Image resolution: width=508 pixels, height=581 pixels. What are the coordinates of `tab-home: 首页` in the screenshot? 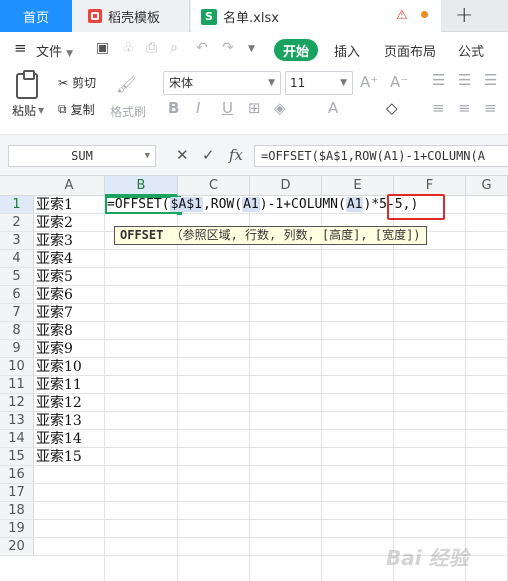 It's located at (36, 16).